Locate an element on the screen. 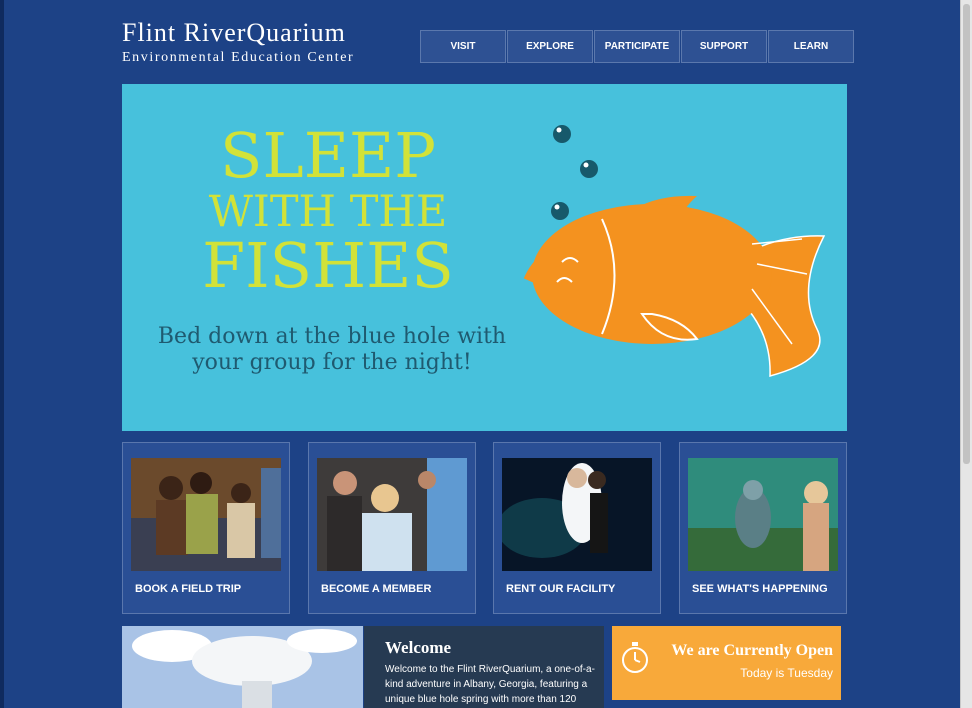  nav-support: SUPPORT is located at coordinates (724, 46).